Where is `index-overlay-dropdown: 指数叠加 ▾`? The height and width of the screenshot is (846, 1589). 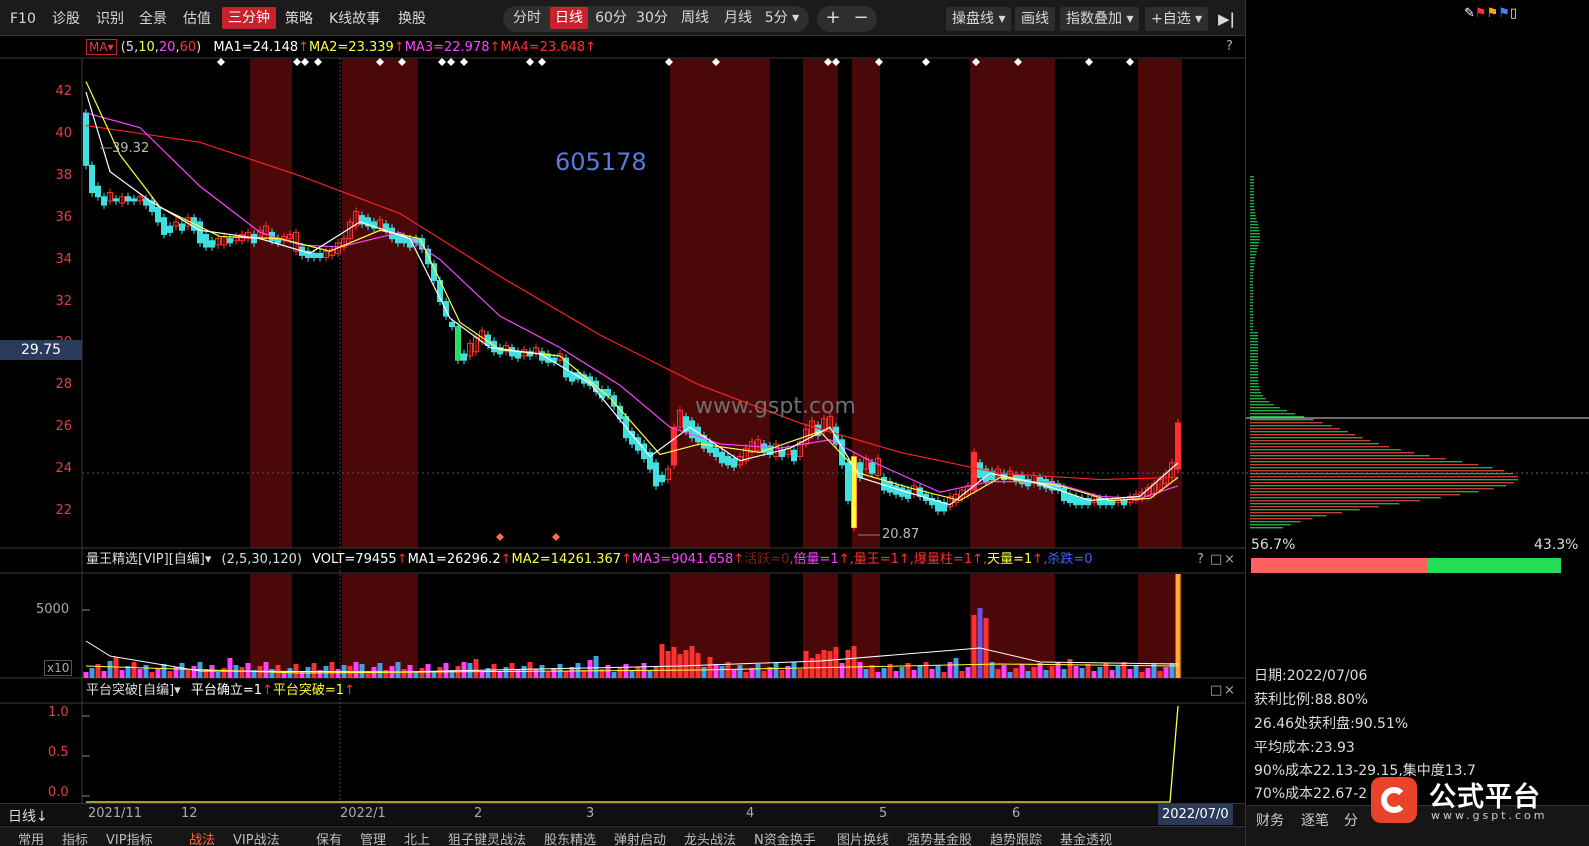
index-overlay-dropdown: 指数叠加 ▾ is located at coordinates (1100, 19).